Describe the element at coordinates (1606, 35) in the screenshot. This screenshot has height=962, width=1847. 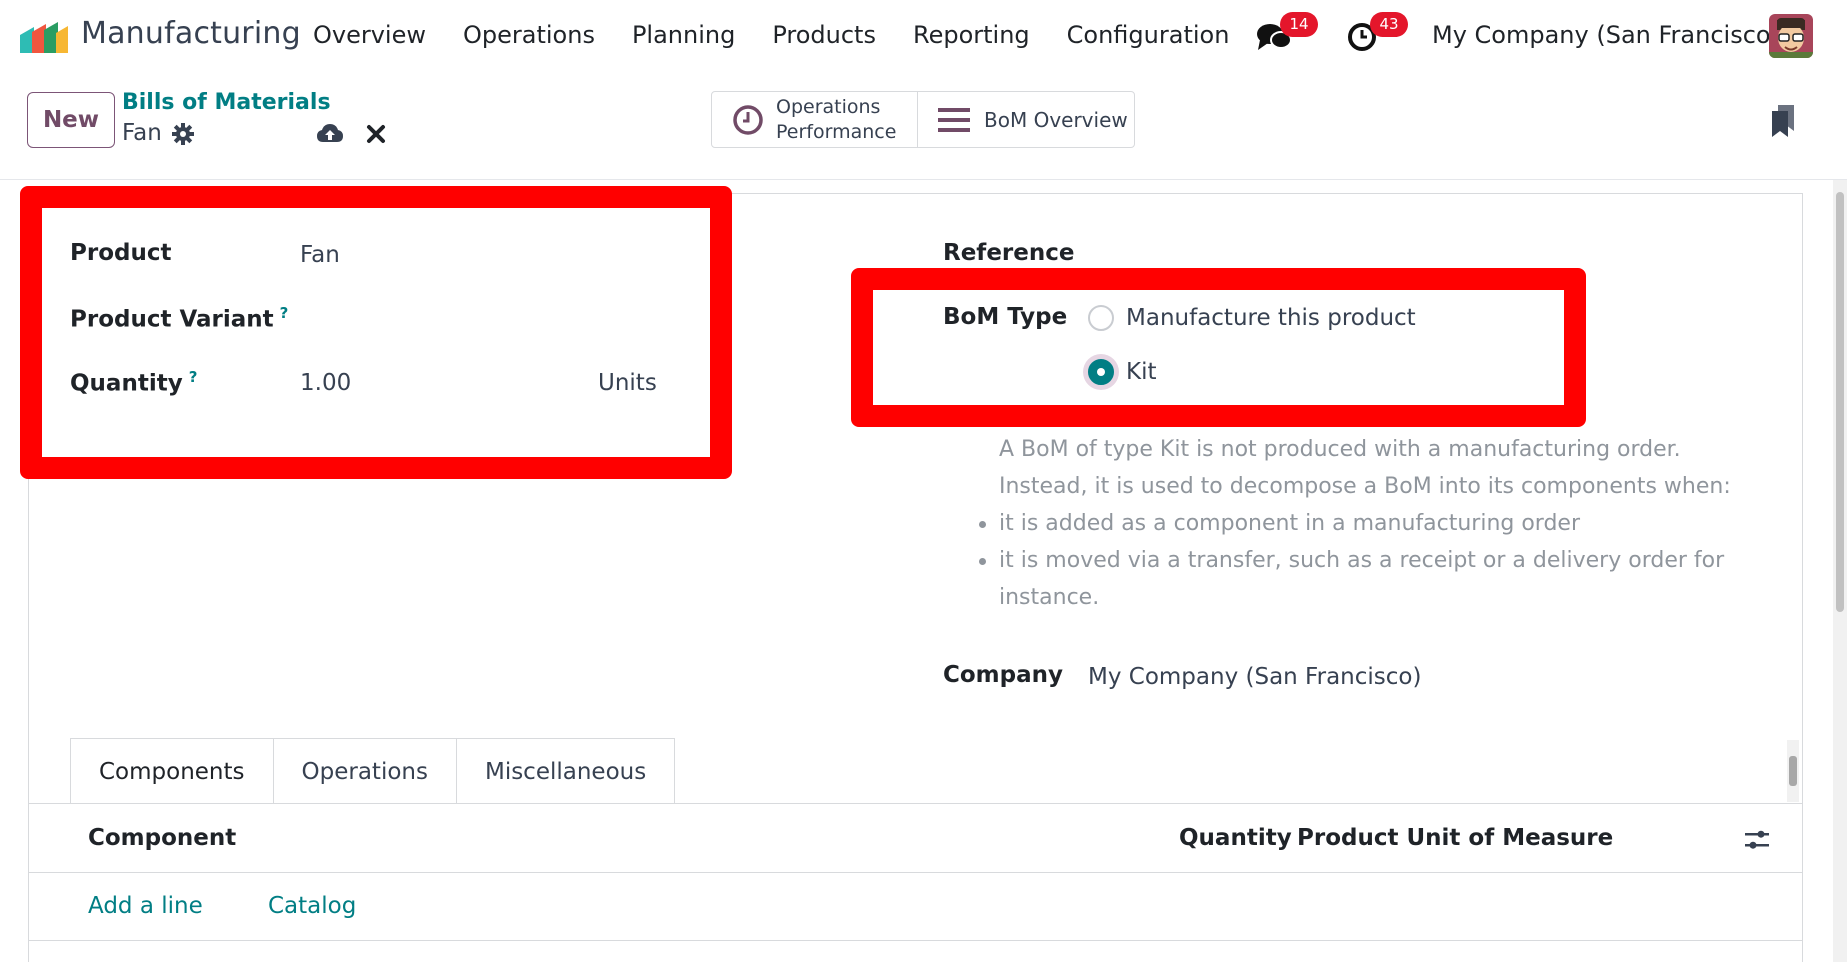
I see `company-switcher: My Company (San Francisco)` at that location.